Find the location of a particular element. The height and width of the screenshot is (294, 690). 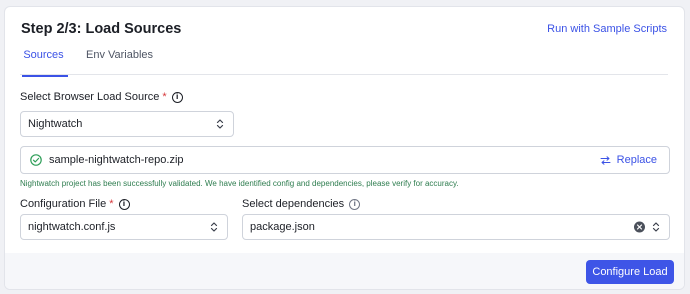

config-file-label: Configuration File * i is located at coordinates (75, 204).